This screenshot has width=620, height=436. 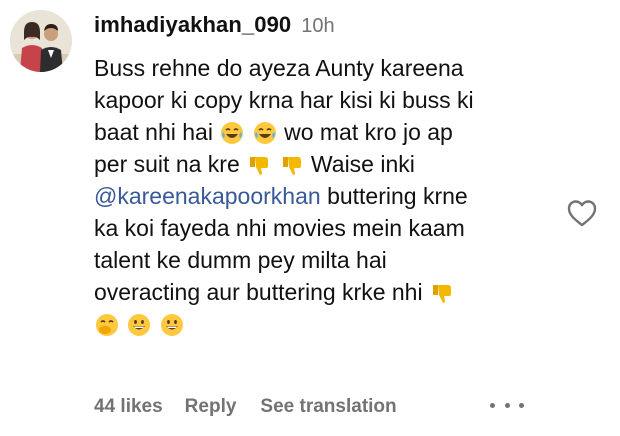 I want to click on comment-line-text: baat nhi hai, so click(x=153, y=132).